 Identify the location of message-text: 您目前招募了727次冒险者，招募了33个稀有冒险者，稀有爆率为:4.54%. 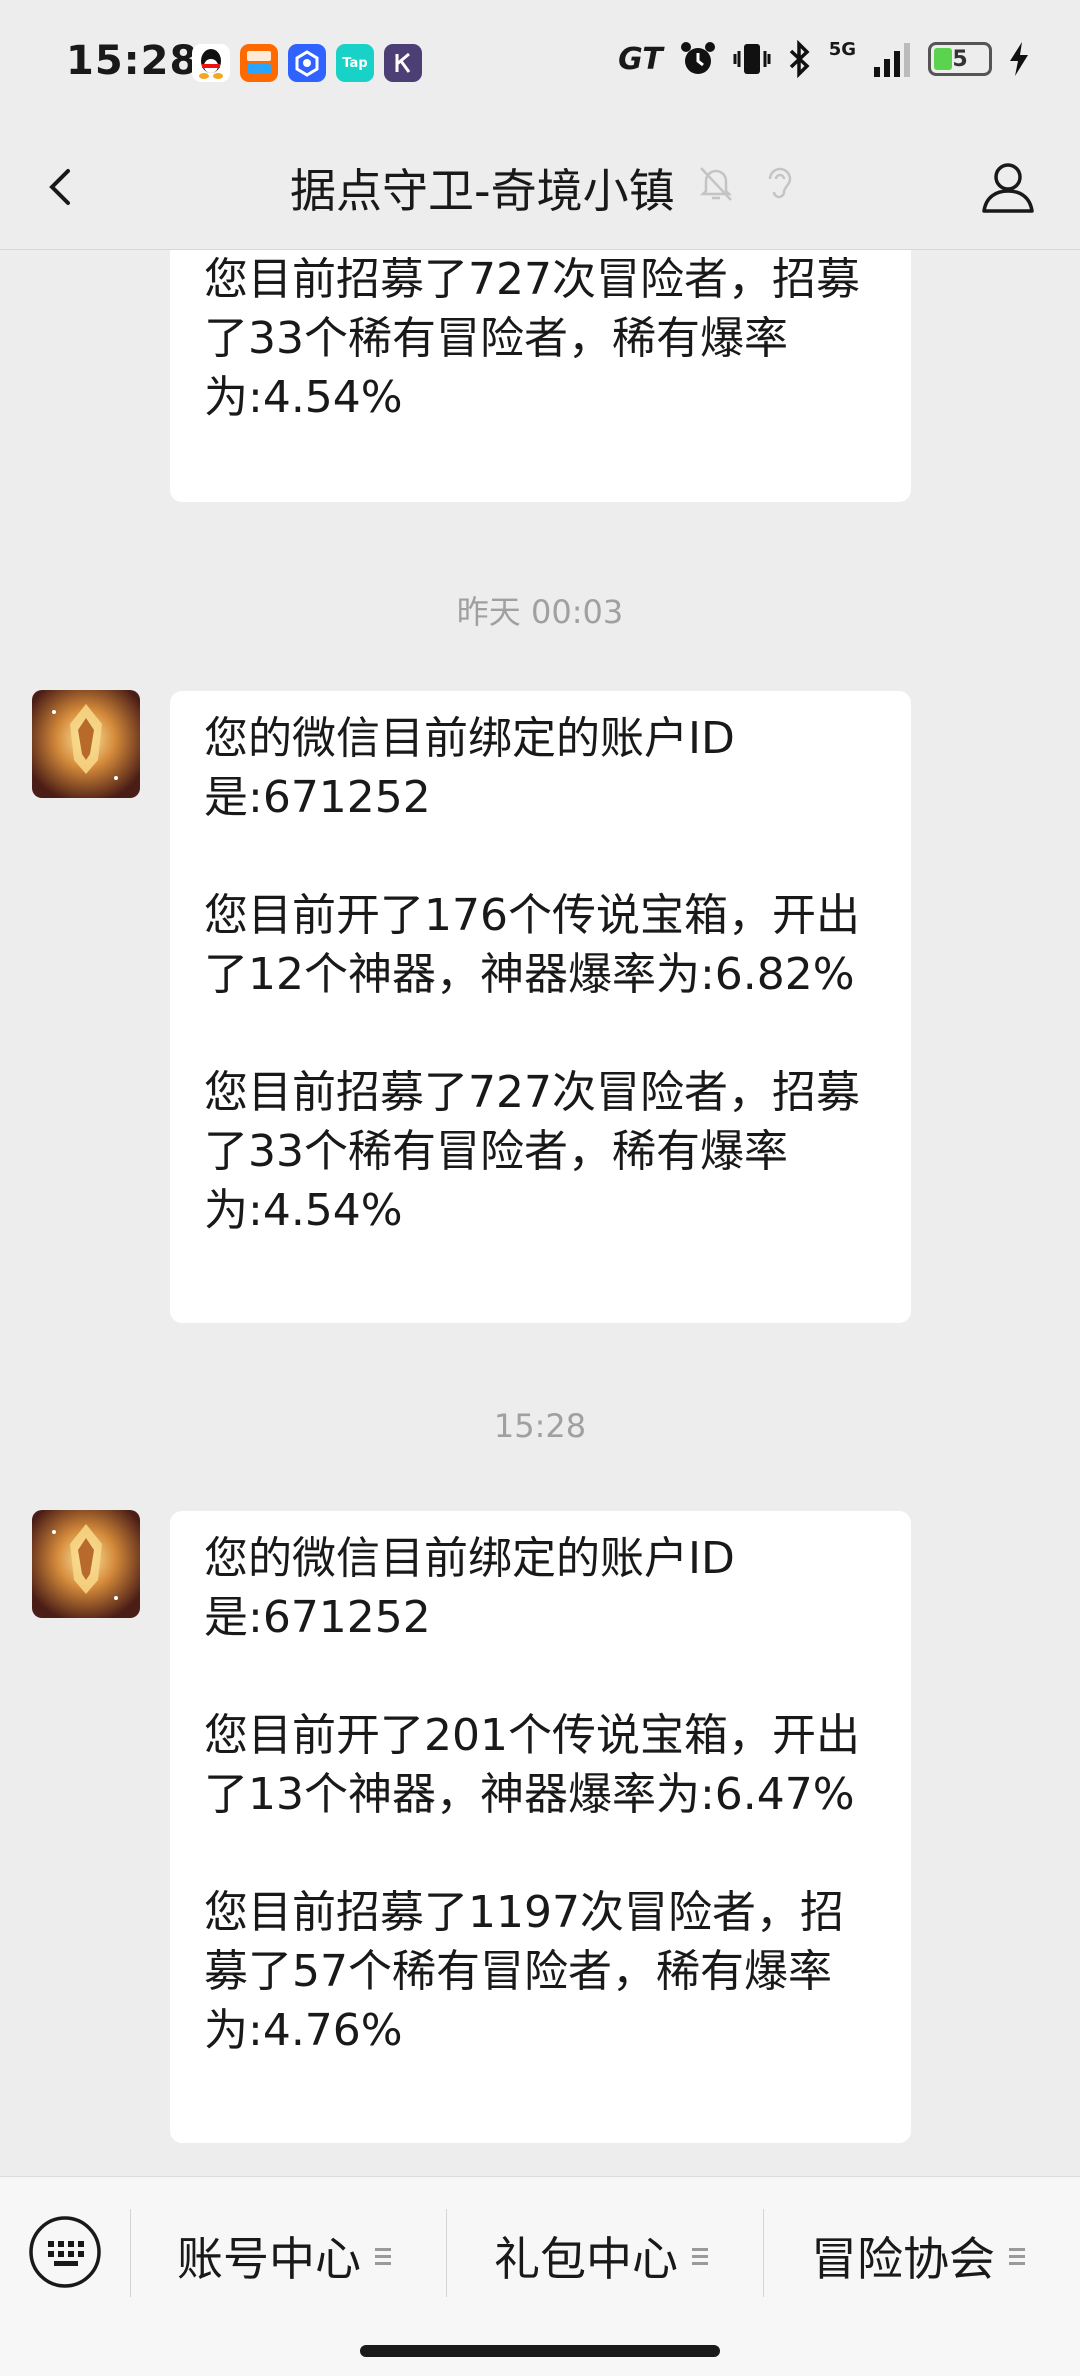
(532, 338).